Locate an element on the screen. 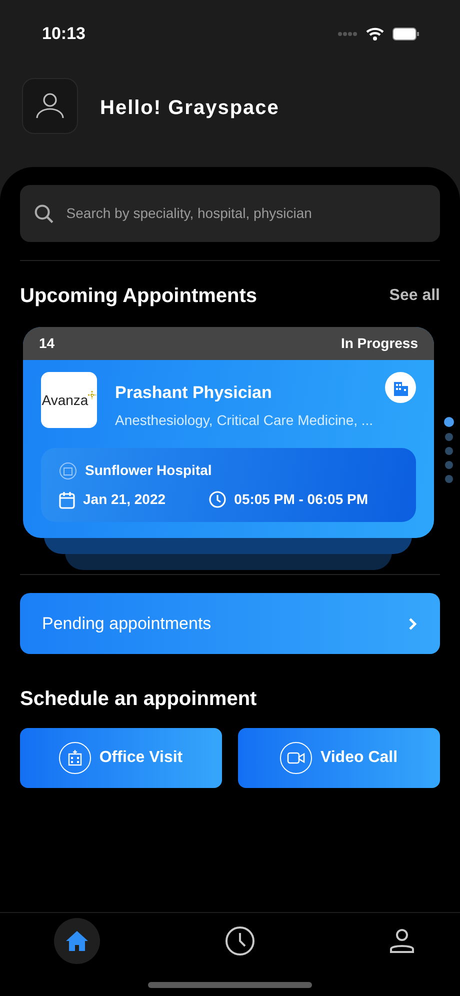 The image size is (460, 996). greeting: Hello! Grayspace is located at coordinates (190, 108).